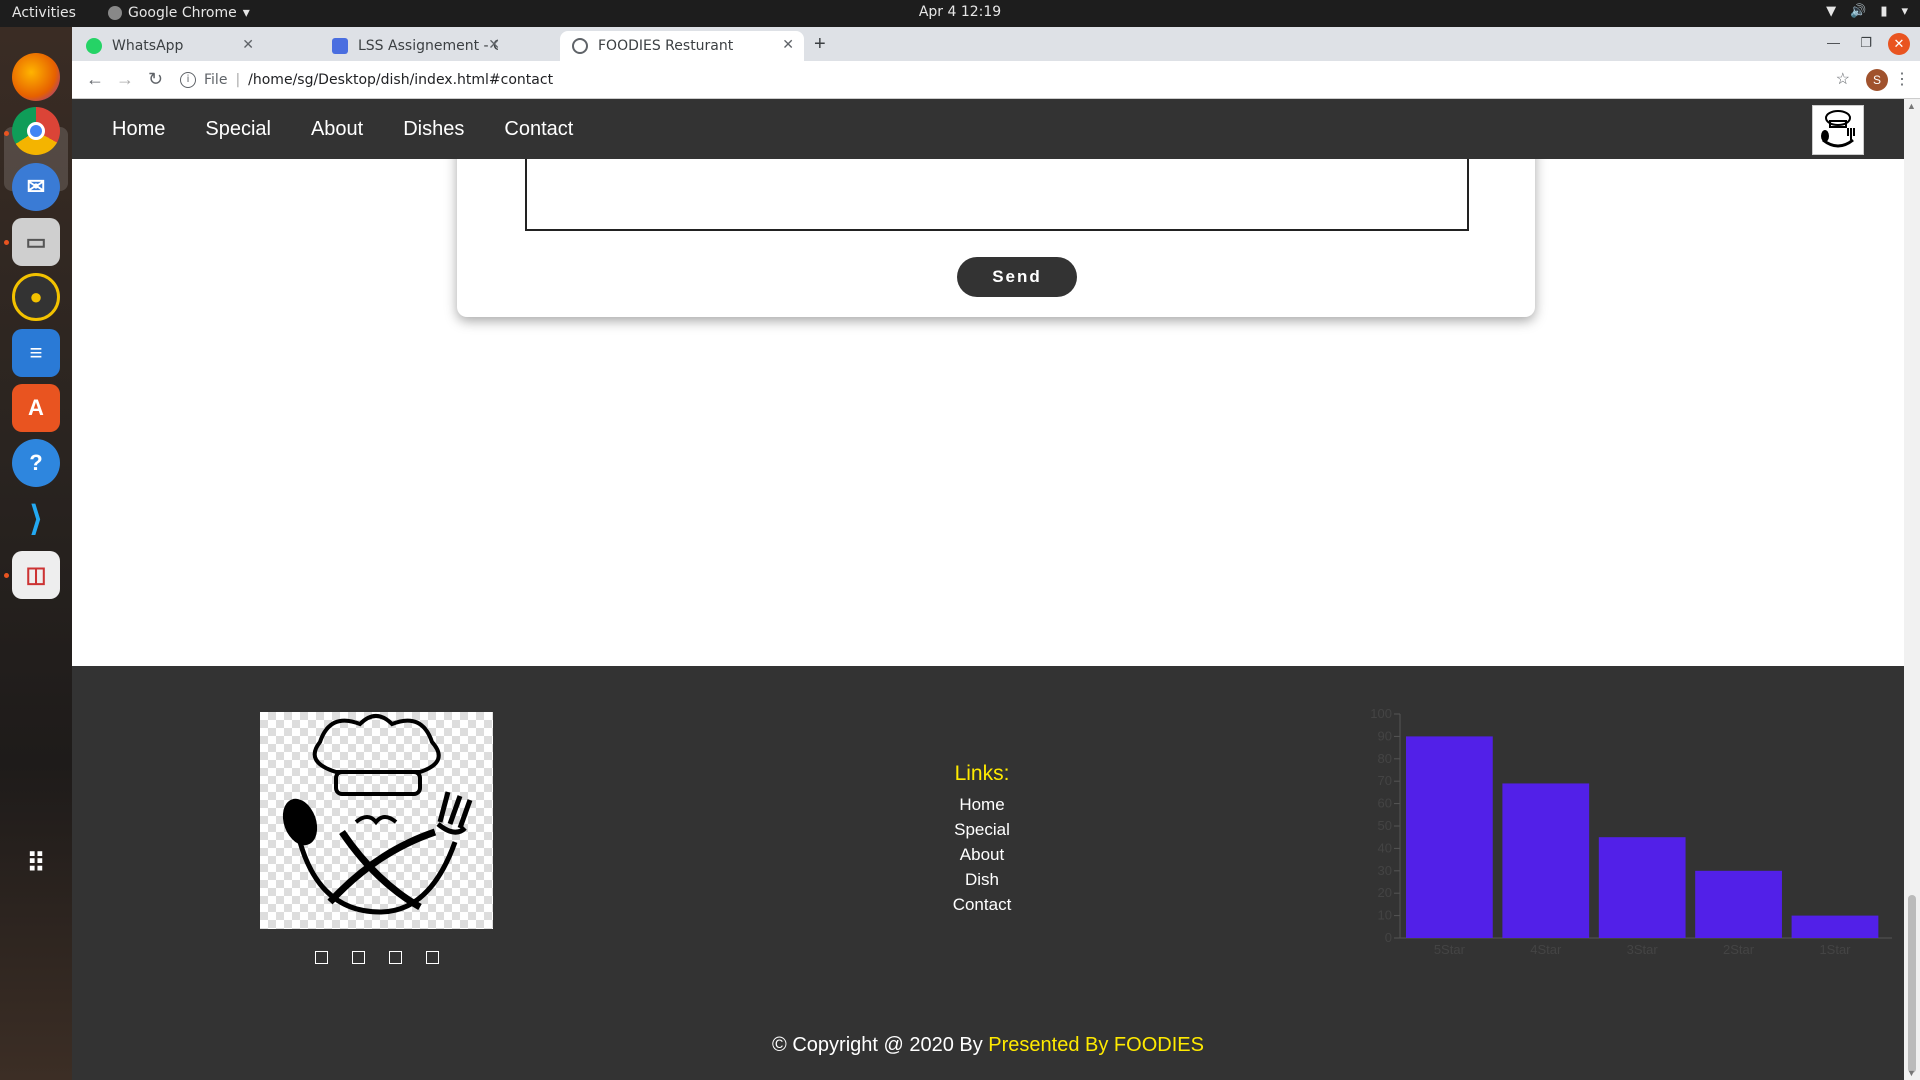 The width and height of the screenshot is (1920, 1080). Describe the element at coordinates (1858, 11) in the screenshot. I see `volume-icon: 🔊` at that location.